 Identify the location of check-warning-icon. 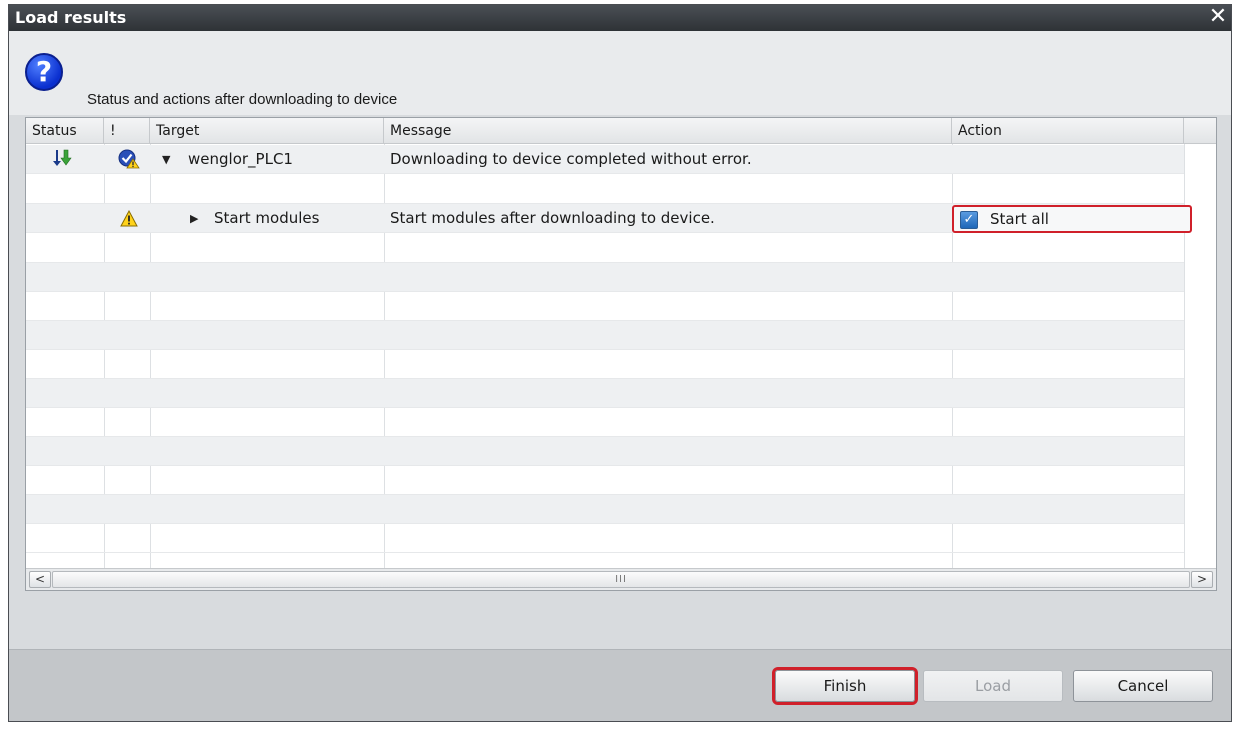
(129, 159).